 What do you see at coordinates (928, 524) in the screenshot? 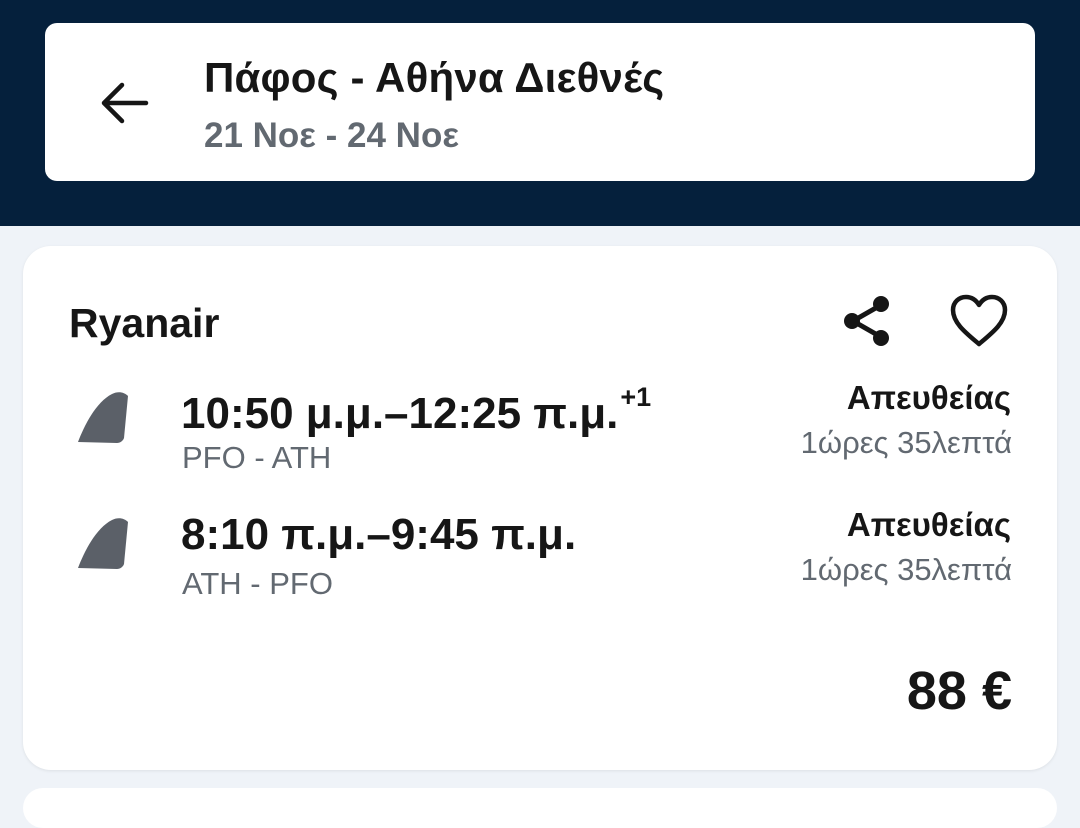
I see `leg-2-stops: Απευθείας` at bounding box center [928, 524].